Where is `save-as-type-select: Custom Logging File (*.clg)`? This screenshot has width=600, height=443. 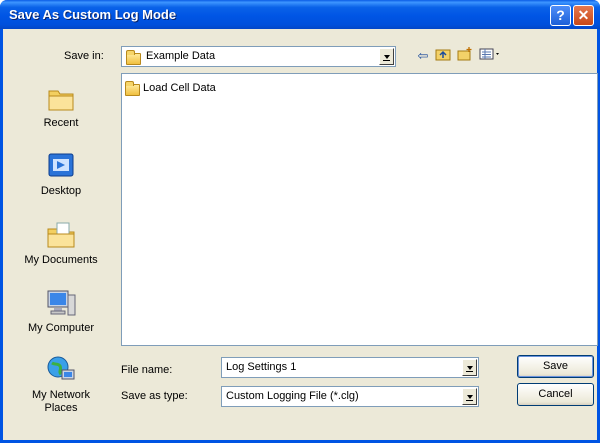
save-as-type-select: Custom Logging File (*.clg) is located at coordinates (350, 396).